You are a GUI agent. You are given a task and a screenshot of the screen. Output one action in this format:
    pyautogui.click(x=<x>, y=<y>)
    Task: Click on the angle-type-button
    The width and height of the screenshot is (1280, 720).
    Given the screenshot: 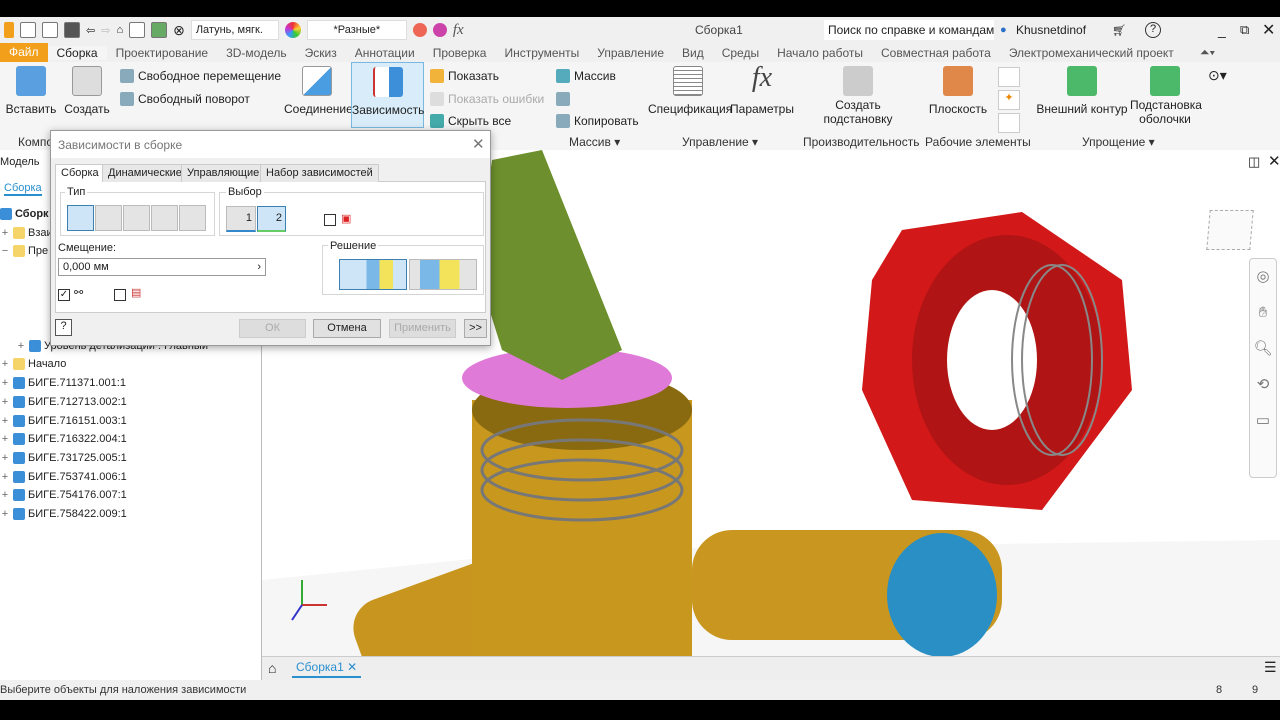 What is the action you would take?
    pyautogui.click(x=108, y=218)
    